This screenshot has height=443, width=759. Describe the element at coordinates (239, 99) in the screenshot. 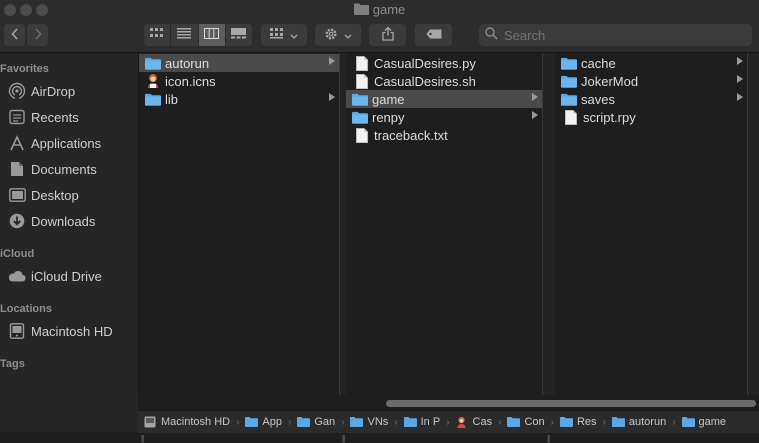

I see `list-item-lib: lib` at that location.